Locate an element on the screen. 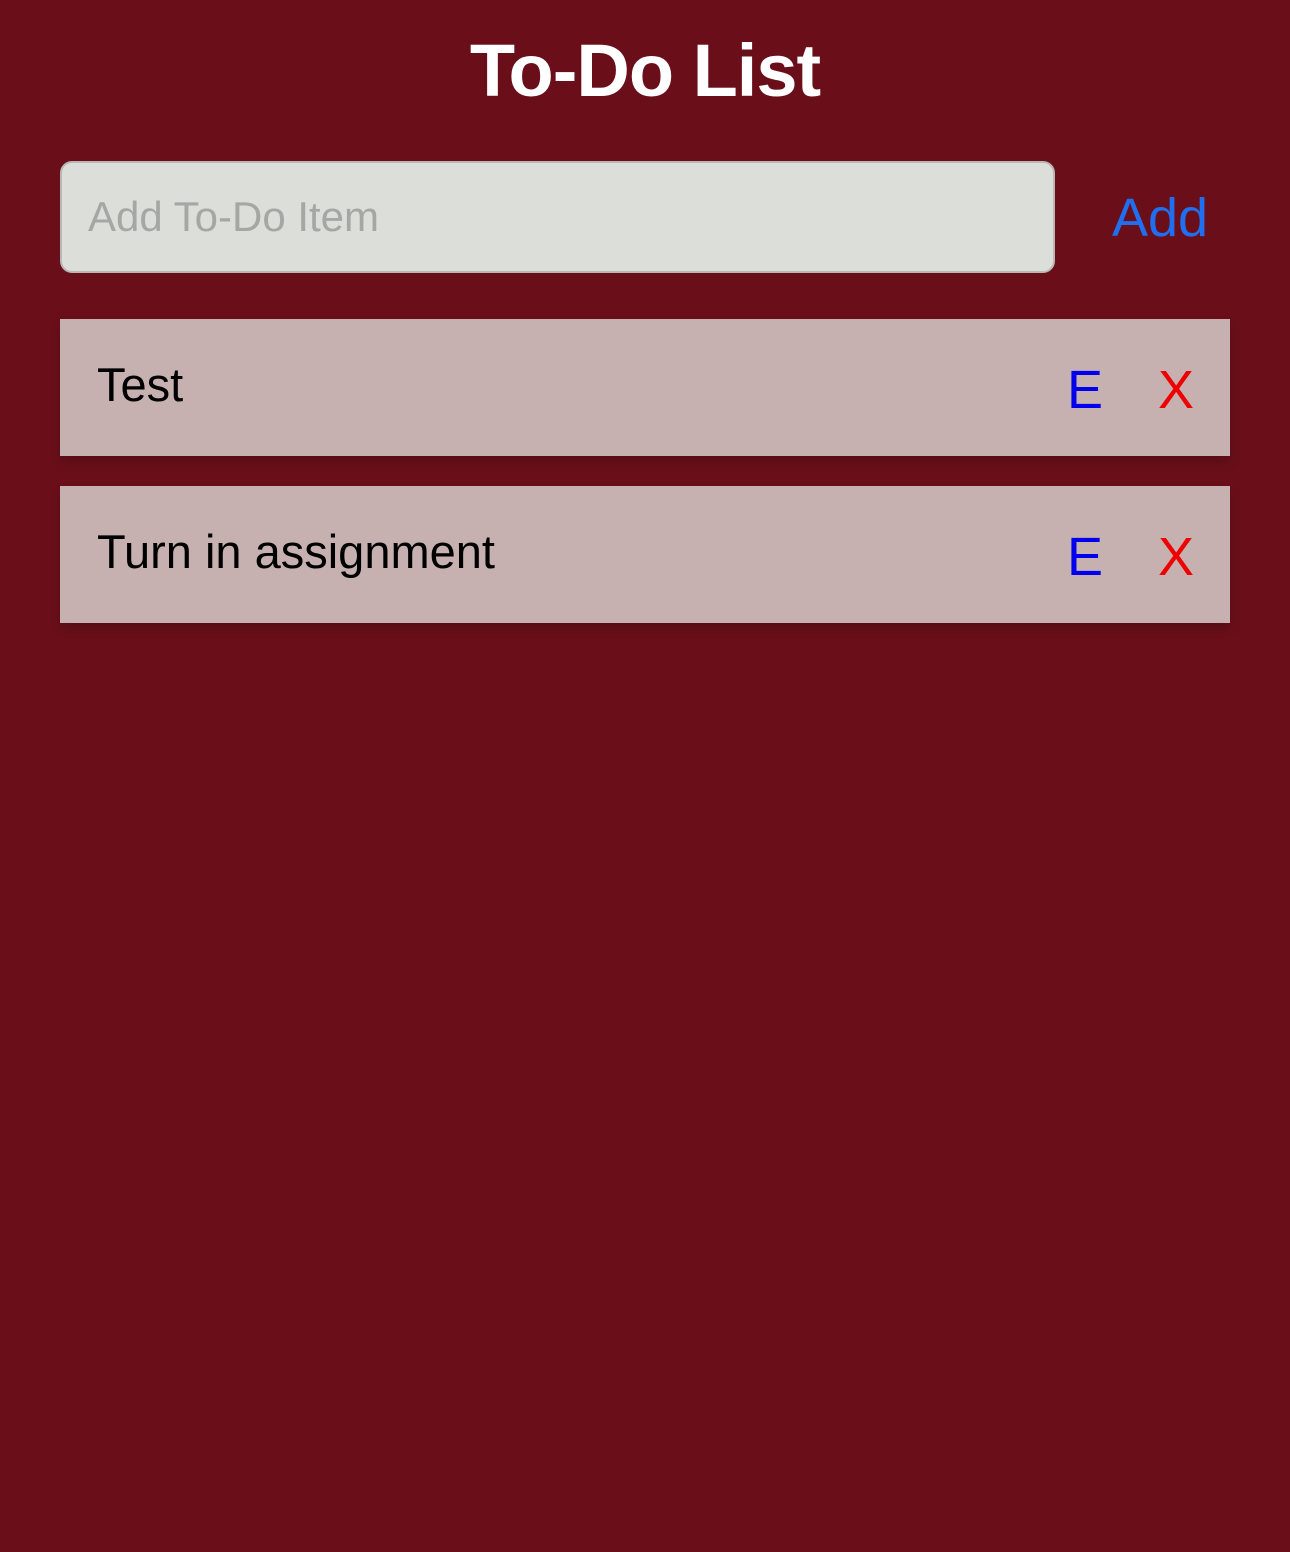 The height and width of the screenshot is (1552, 1290). page-title: To-Do List is located at coordinates (645, 70).